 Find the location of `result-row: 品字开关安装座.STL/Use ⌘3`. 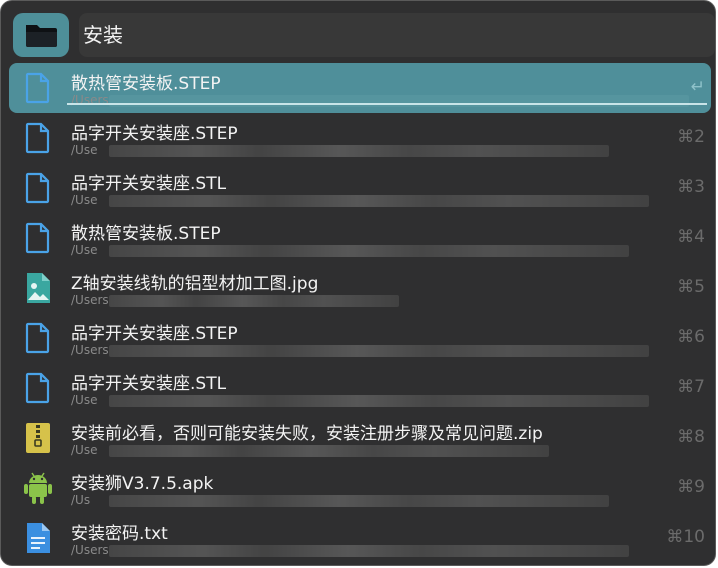

result-row: 品字开关安装座.STL/Use ⌘3 is located at coordinates (360, 188).